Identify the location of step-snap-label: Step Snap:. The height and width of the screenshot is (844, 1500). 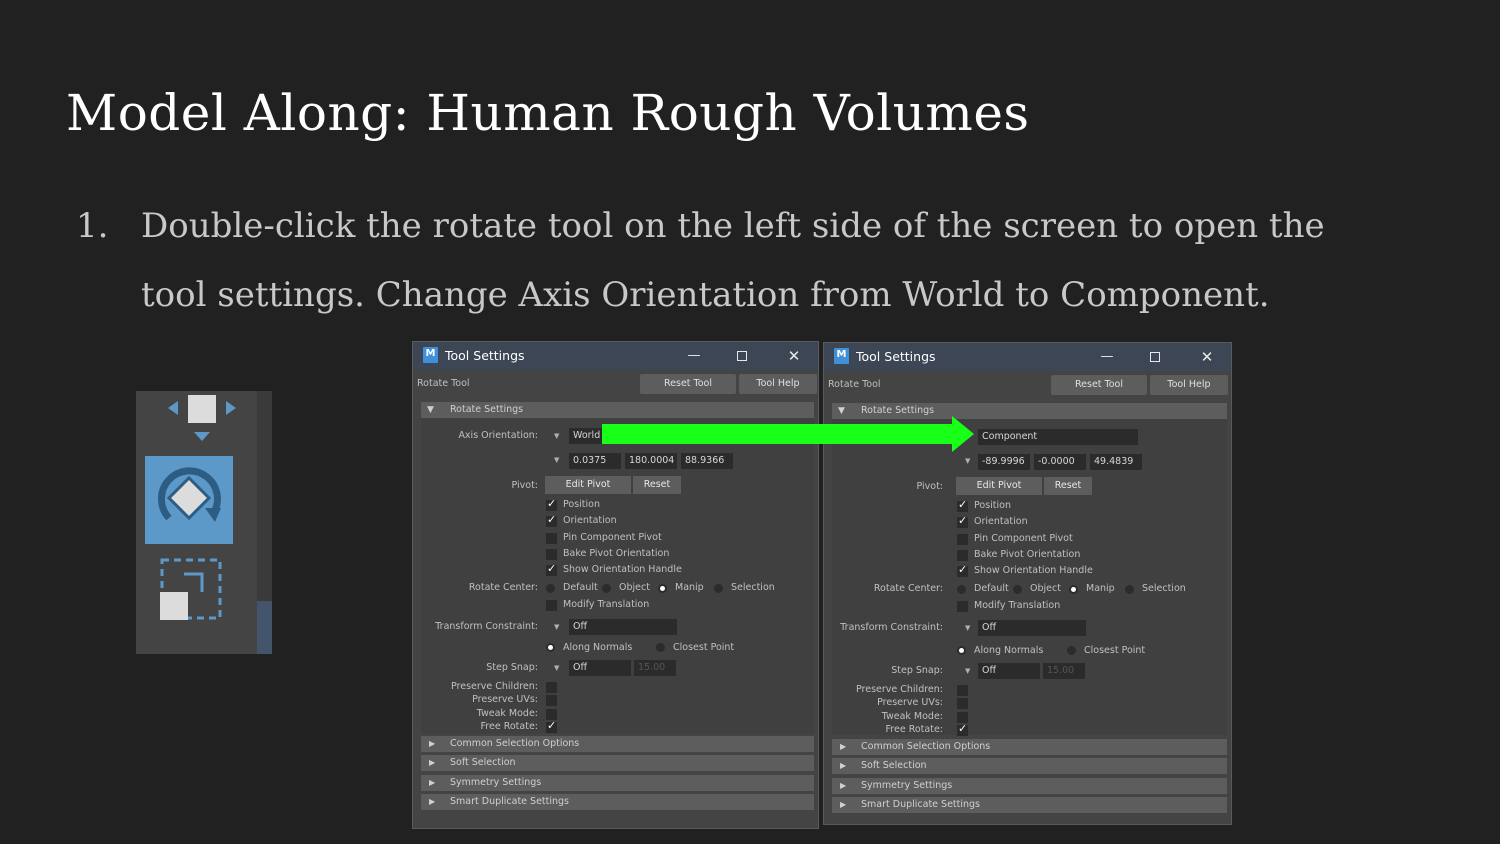
(512, 667).